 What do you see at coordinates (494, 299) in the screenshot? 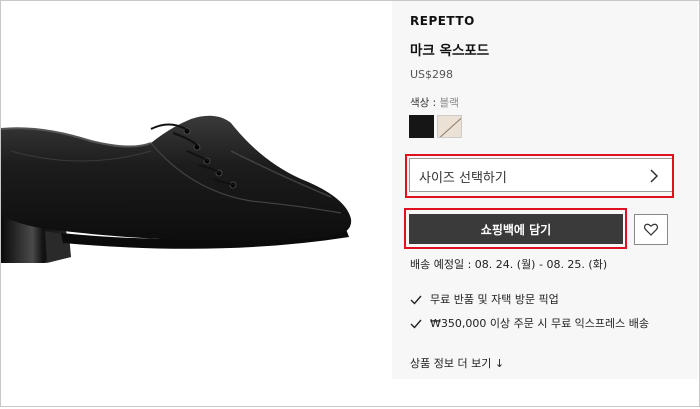
I see `benefit-text: 무료 반품 및 자택 방문 픽업` at bounding box center [494, 299].